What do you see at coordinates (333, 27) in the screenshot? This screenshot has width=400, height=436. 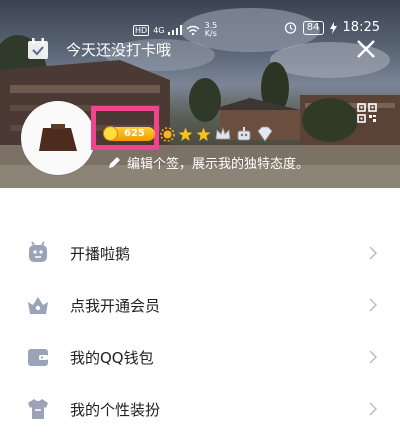 I see `charging-icon` at bounding box center [333, 27].